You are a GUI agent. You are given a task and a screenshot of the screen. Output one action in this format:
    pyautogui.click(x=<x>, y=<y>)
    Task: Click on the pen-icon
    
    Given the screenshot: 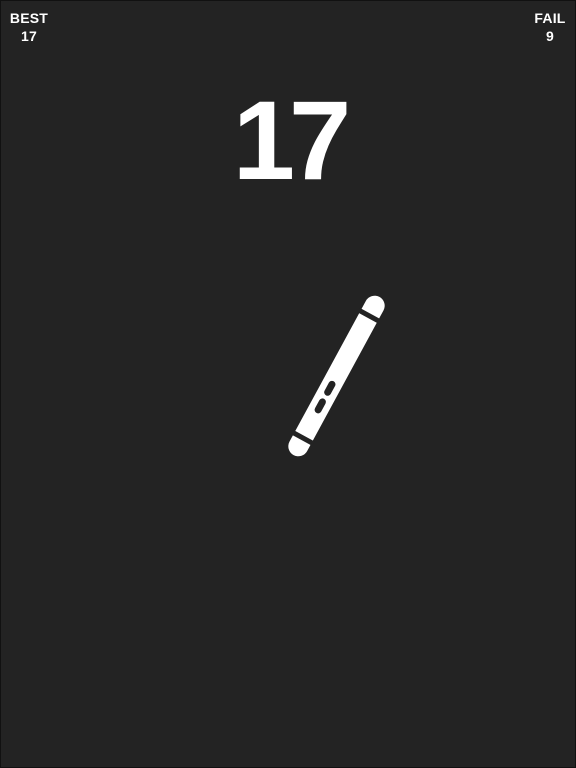 What is the action you would take?
    pyautogui.click(x=336, y=376)
    